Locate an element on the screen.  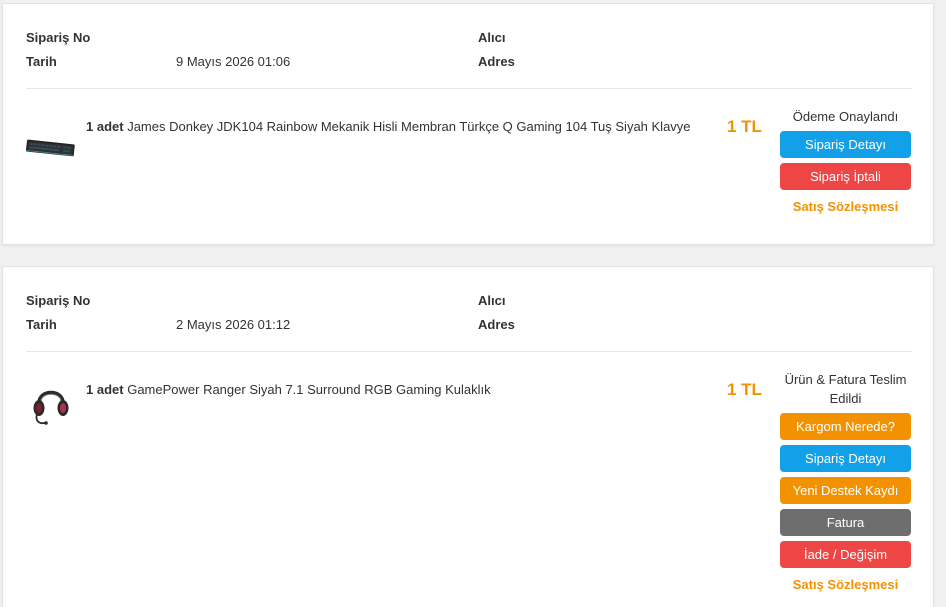
date-value: 2 Mayıs 2026 01:12 is located at coordinates (233, 324).